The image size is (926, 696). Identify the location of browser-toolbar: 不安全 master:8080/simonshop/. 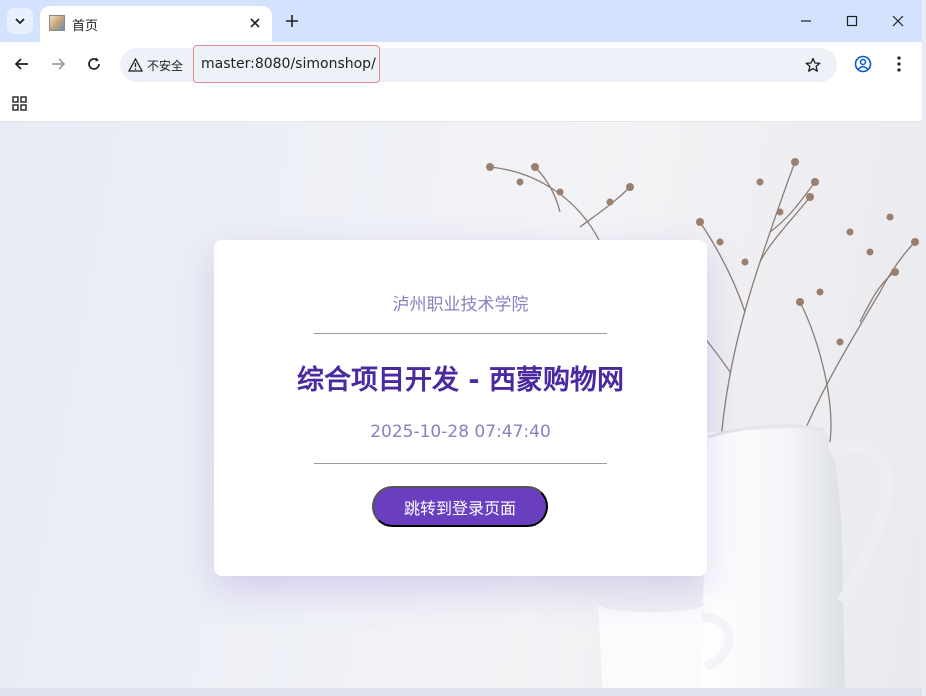
(461, 64).